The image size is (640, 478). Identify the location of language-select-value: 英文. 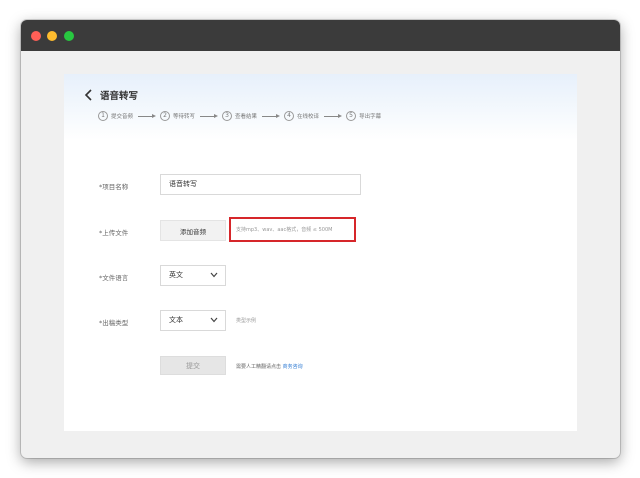
(176, 275).